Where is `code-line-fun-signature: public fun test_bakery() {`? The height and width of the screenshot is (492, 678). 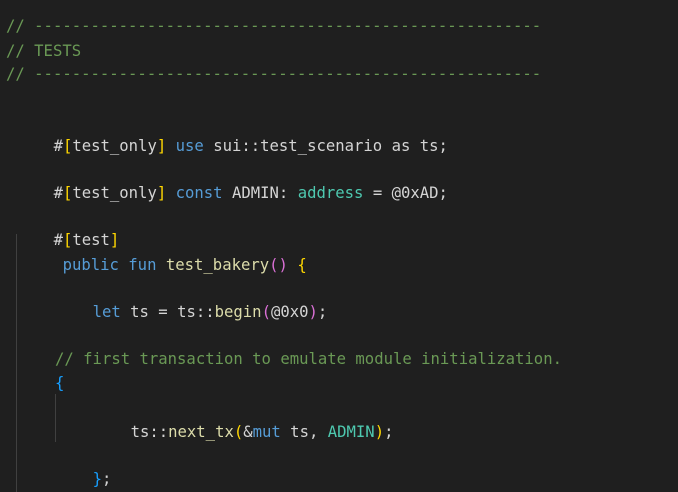
code-line-fun-signature: public fun test_bakery() { is located at coordinates (166, 241).